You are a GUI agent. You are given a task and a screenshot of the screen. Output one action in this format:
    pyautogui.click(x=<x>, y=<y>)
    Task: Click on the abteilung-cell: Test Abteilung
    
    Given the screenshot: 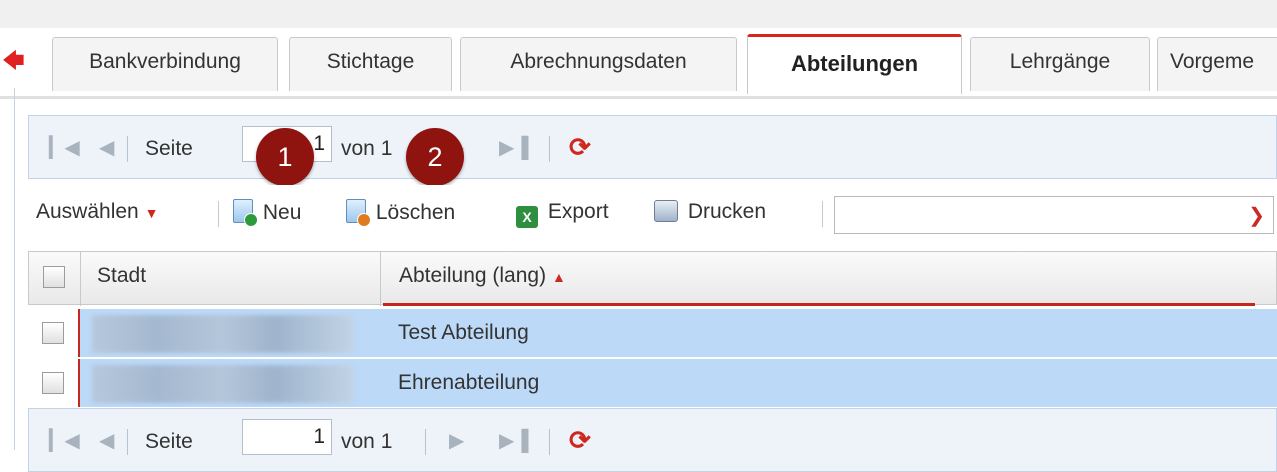 What is the action you would take?
    pyautogui.click(x=463, y=332)
    